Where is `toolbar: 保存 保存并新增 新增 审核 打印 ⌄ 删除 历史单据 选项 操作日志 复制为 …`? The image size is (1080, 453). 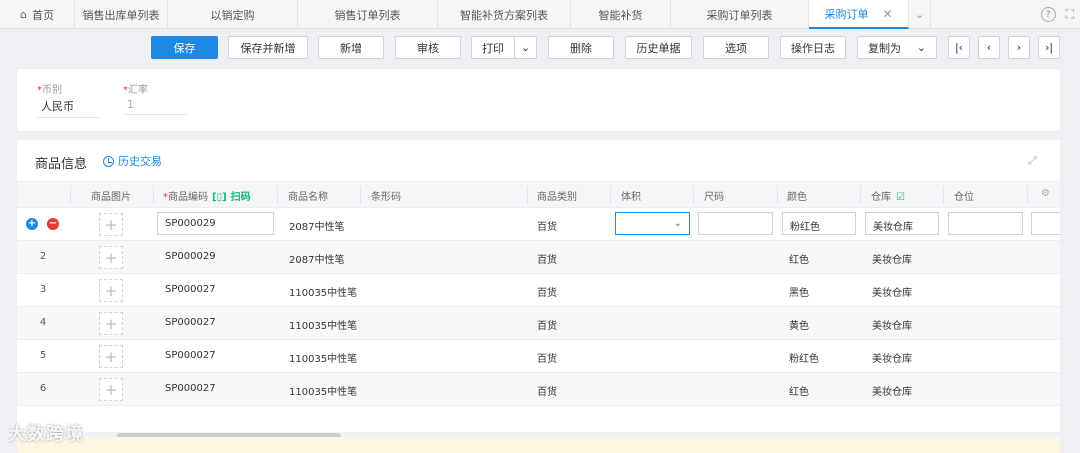 toolbar: 保存 保存并新增 新增 审核 打印 ⌄ 删除 历史单据 选项 操作日志 复制为 … is located at coordinates (540, 47).